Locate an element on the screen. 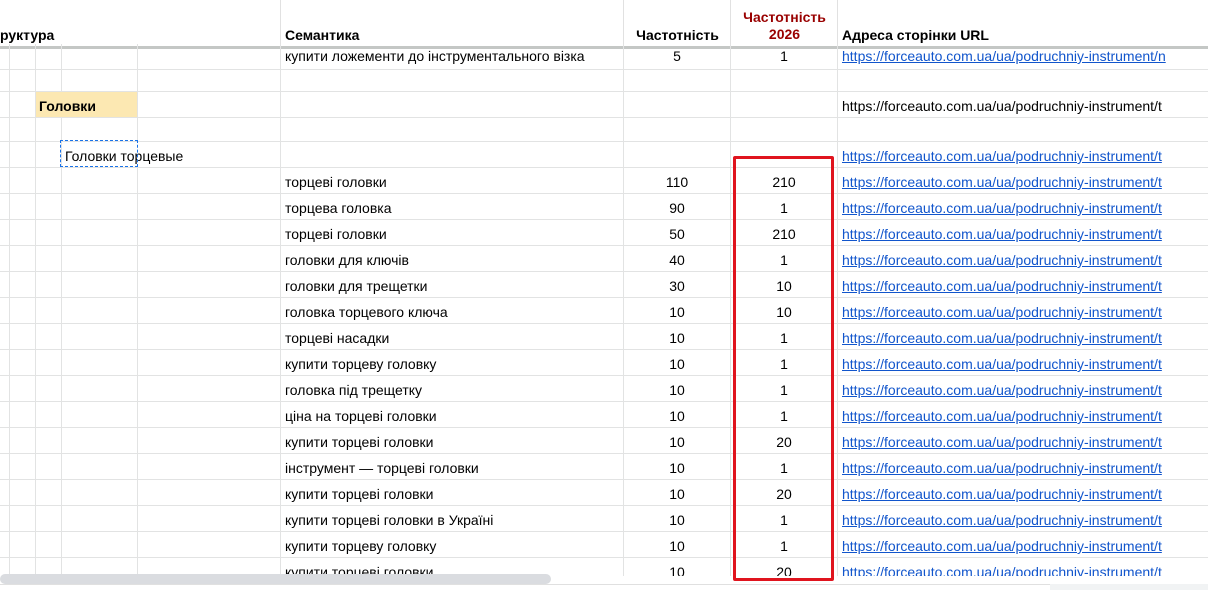 This screenshot has height=591, width=1208. category-label: Головки is located at coordinates (87, 104).